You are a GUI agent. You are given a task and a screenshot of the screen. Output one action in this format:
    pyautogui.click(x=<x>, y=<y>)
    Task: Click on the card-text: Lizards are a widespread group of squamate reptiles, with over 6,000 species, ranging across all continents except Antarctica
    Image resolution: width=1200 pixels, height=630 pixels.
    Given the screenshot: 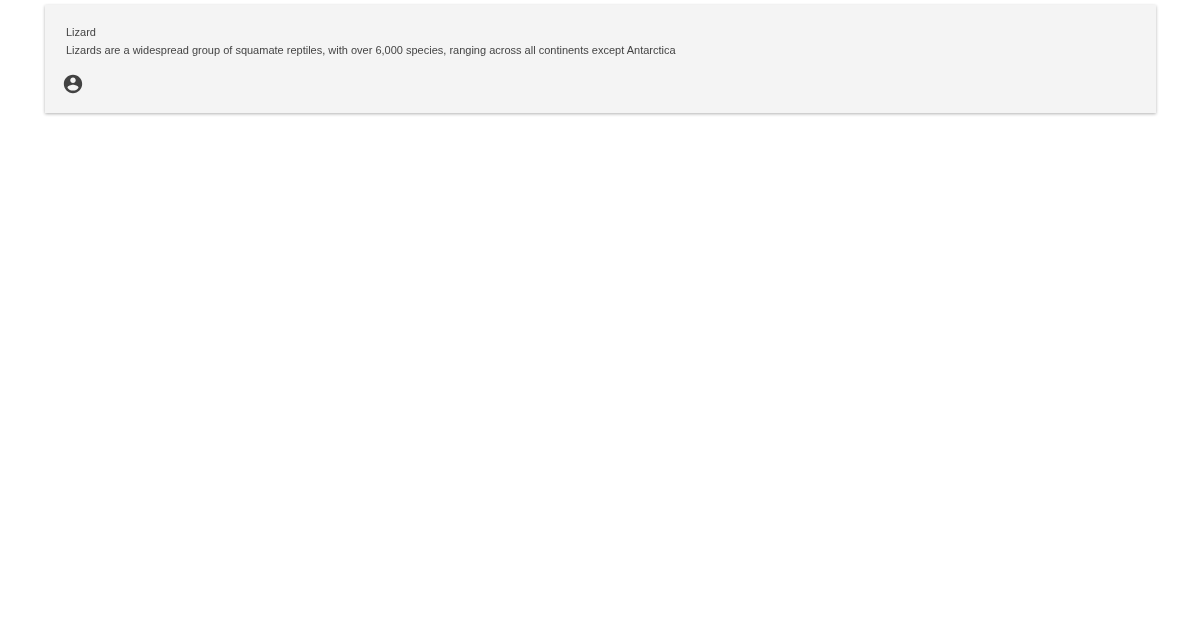 What is the action you would take?
    pyautogui.click(x=371, y=50)
    